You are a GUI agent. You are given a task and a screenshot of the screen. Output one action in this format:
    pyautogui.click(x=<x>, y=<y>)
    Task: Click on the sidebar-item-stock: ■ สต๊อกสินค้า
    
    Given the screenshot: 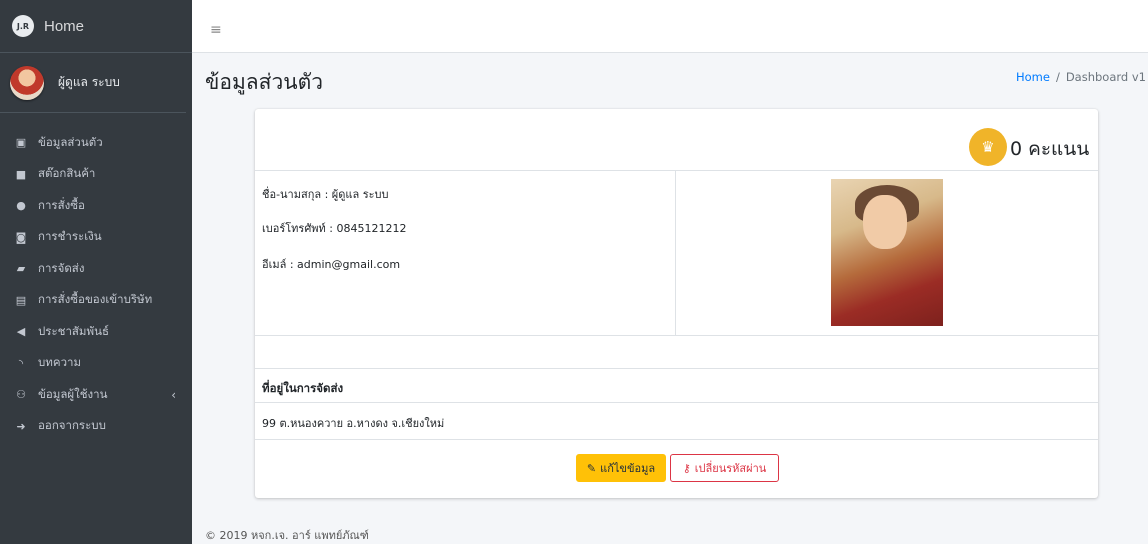 What is the action you would take?
    pyautogui.click(x=96, y=175)
    